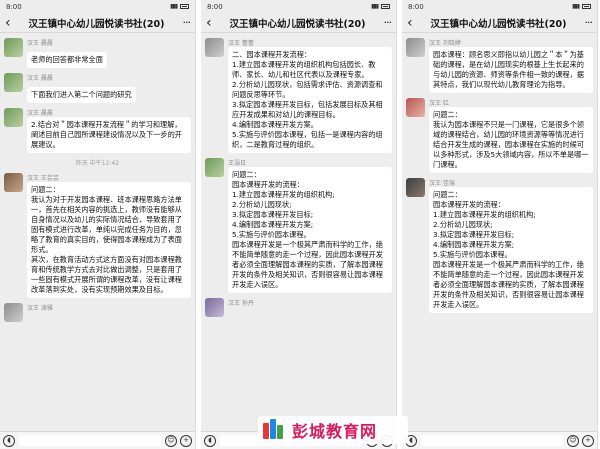 The height and width of the screenshot is (449, 600). I want to click on sender-name: 王涓日, so click(237, 163).